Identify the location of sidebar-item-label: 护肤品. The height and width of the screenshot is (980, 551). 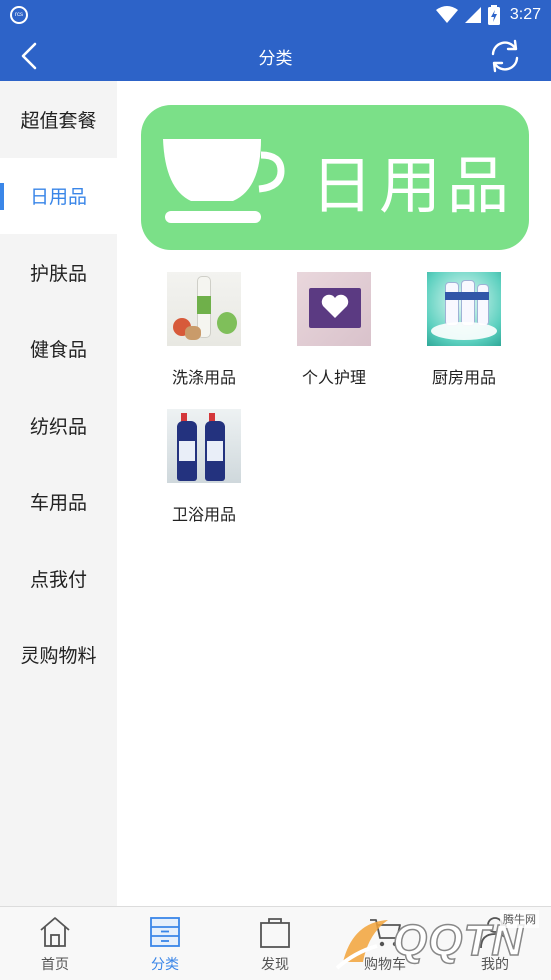
(58, 273).